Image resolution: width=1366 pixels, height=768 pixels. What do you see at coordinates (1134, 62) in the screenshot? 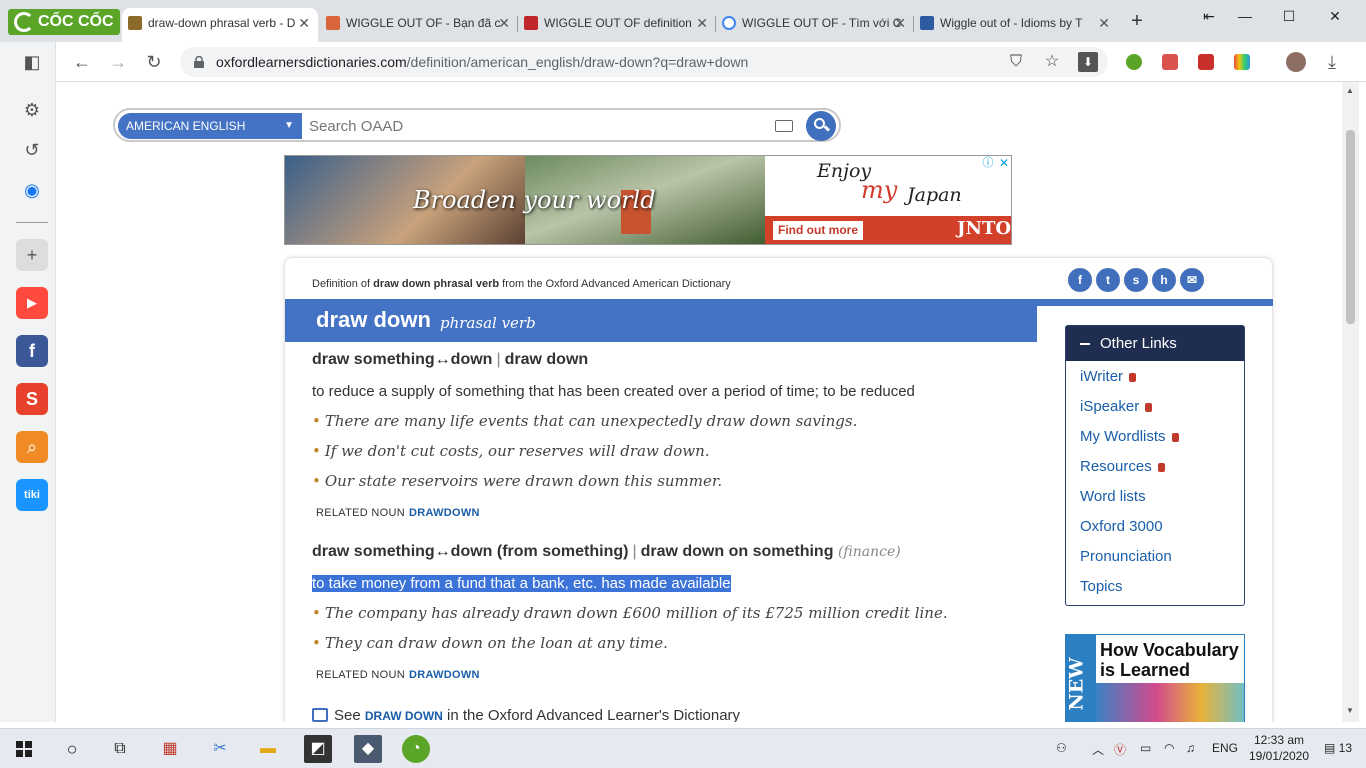
I see `extension-coccoc-icon` at bounding box center [1134, 62].